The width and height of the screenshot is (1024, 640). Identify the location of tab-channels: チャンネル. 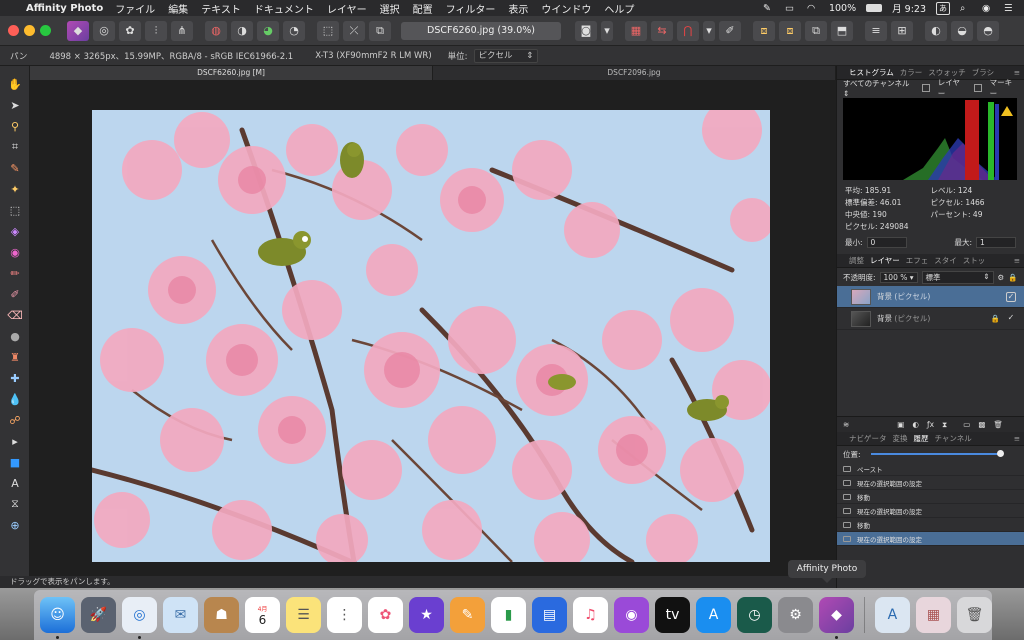
(953, 438).